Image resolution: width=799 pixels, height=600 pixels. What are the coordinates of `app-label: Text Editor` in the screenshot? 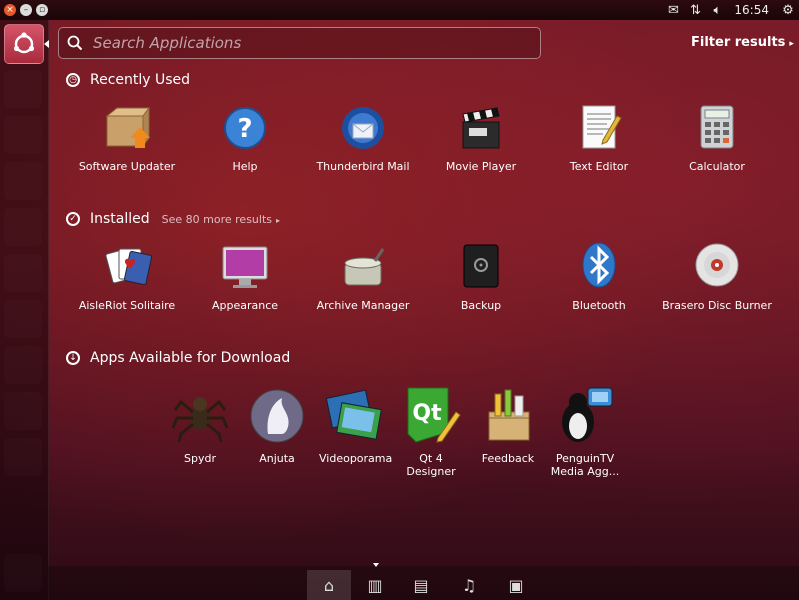 It's located at (599, 166).